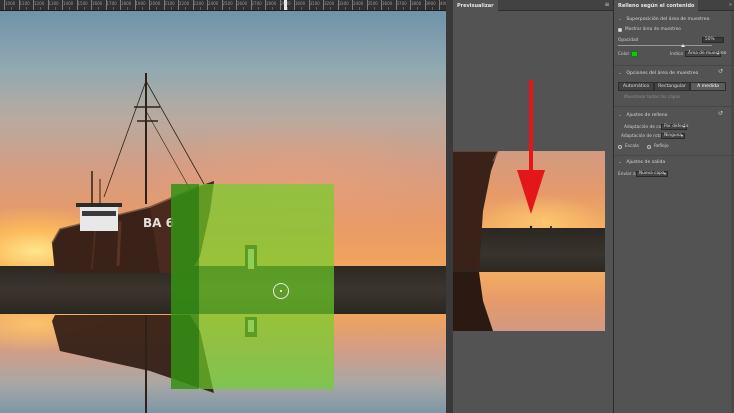 The height and width of the screenshot is (413, 734). I want to click on ruler-label: 3600, so click(387, 3).